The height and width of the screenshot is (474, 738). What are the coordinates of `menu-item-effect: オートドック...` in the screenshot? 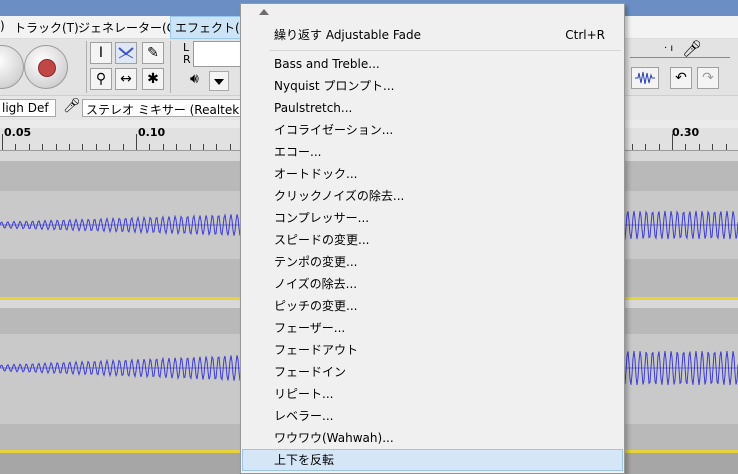 It's located at (432, 174).